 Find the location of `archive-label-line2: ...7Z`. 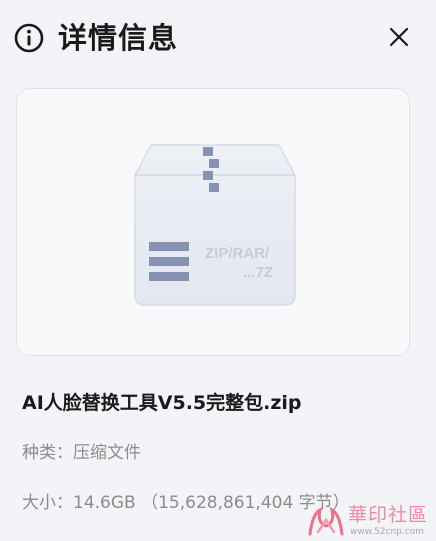

archive-label-line2: ...7Z is located at coordinates (258, 272).